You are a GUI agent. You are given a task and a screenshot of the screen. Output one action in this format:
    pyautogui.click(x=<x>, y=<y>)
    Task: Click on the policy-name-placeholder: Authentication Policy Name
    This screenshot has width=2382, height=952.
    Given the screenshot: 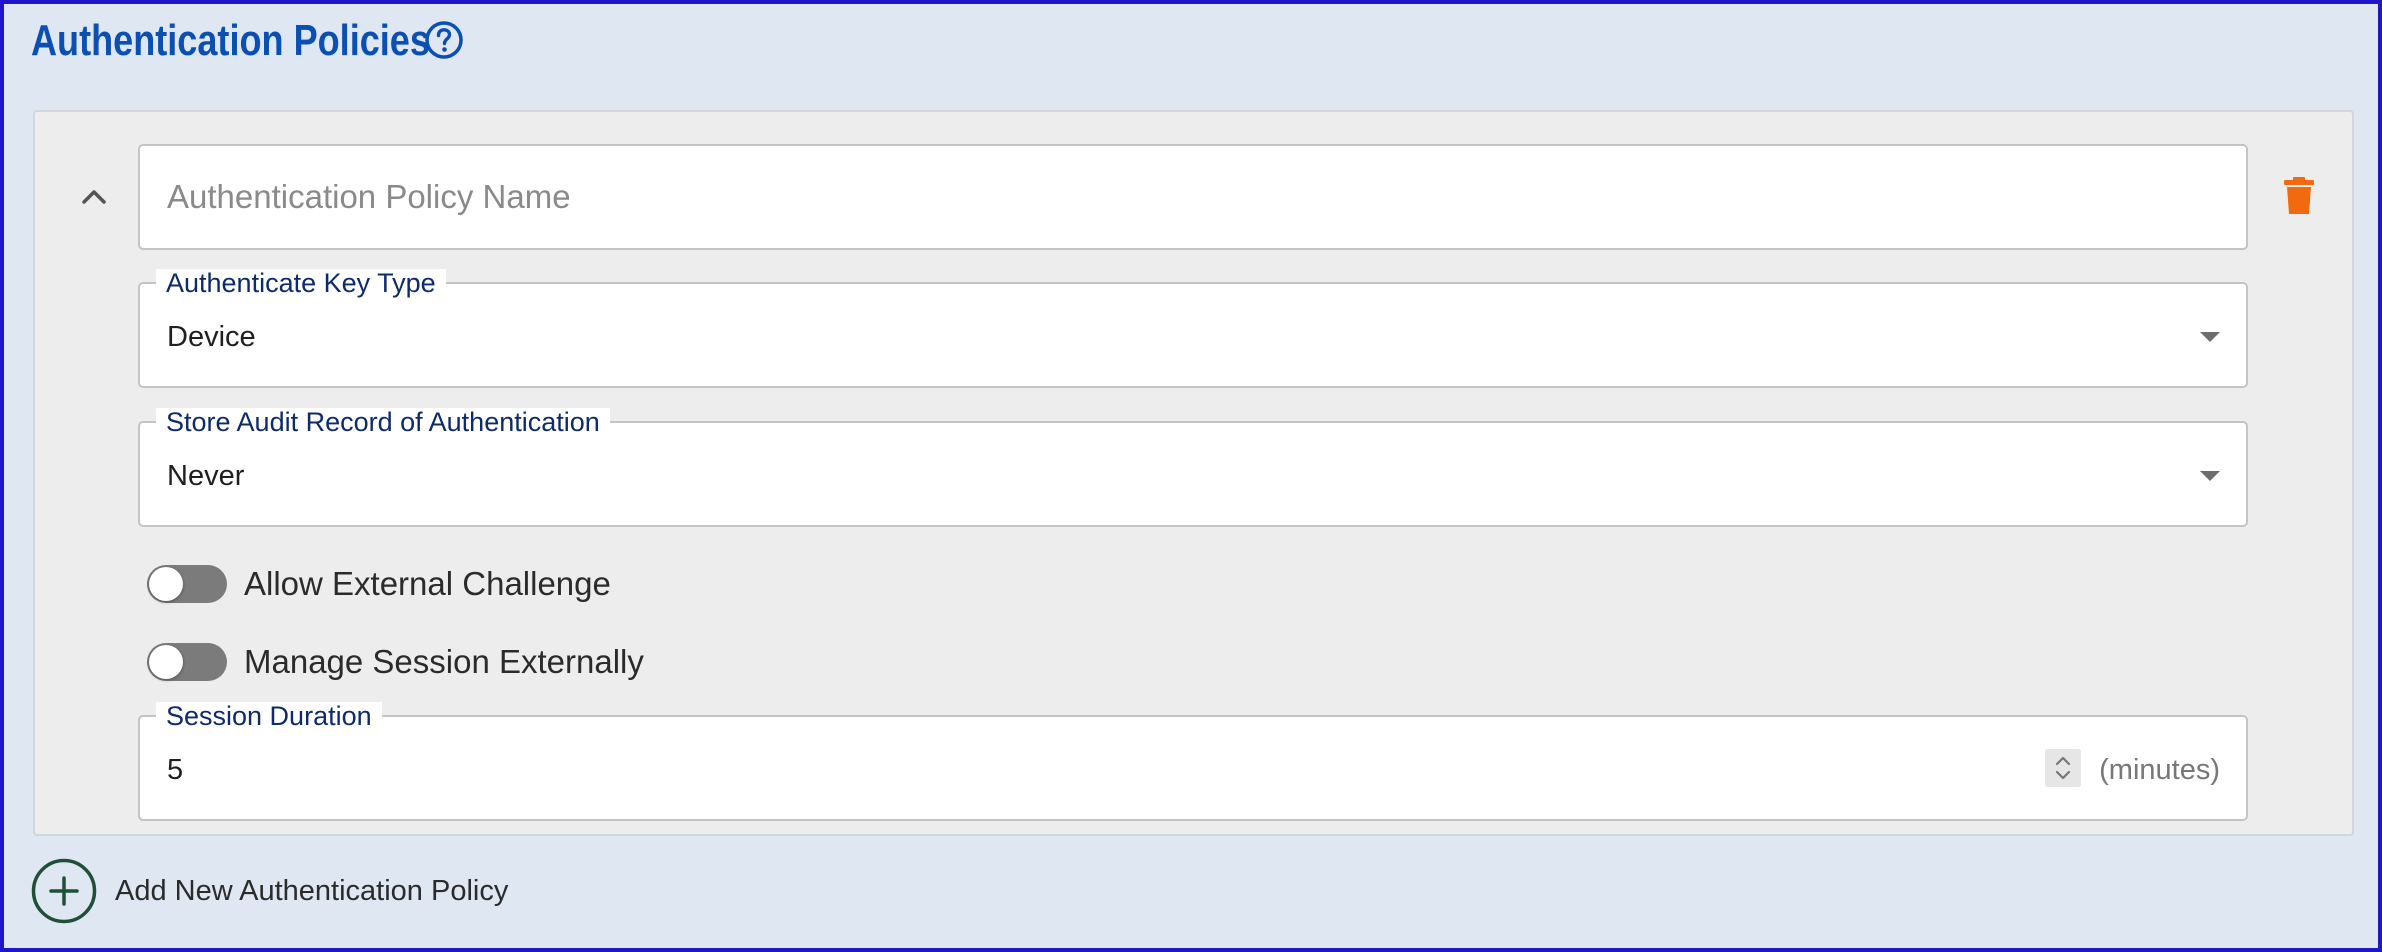 What is the action you would take?
    pyautogui.click(x=369, y=196)
    